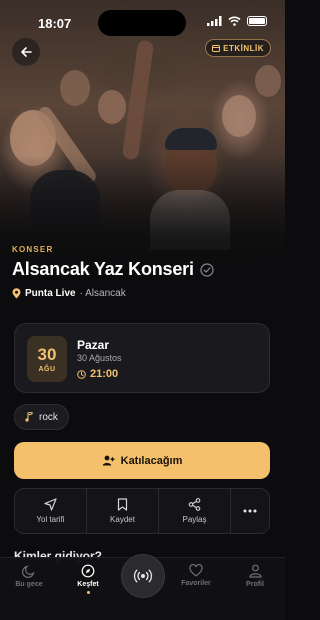 The width and height of the screenshot is (320, 620). Describe the element at coordinates (243, 48) in the screenshot. I see `event-type-label: ETKİNLİK` at that location.